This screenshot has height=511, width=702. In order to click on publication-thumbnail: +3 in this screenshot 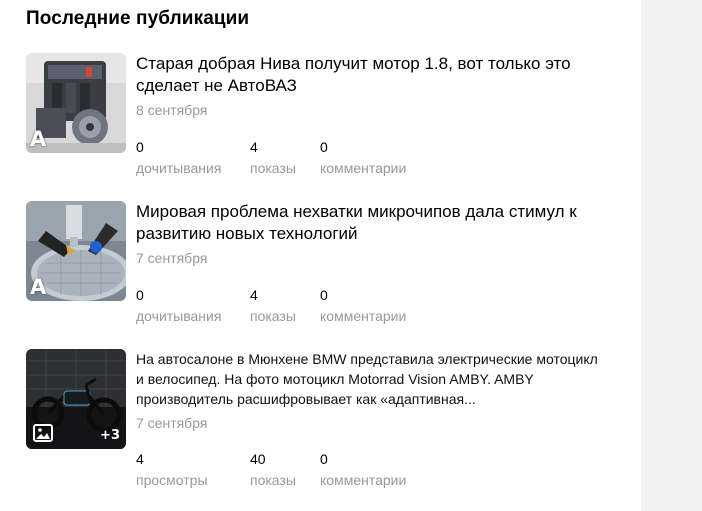, I will do `click(76, 399)`.